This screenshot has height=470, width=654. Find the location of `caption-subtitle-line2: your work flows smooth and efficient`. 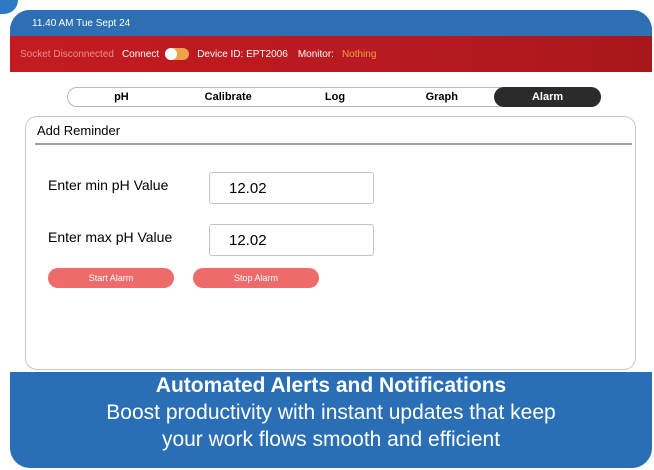

caption-subtitle-line2: your work flows smooth and efficient is located at coordinates (331, 439).